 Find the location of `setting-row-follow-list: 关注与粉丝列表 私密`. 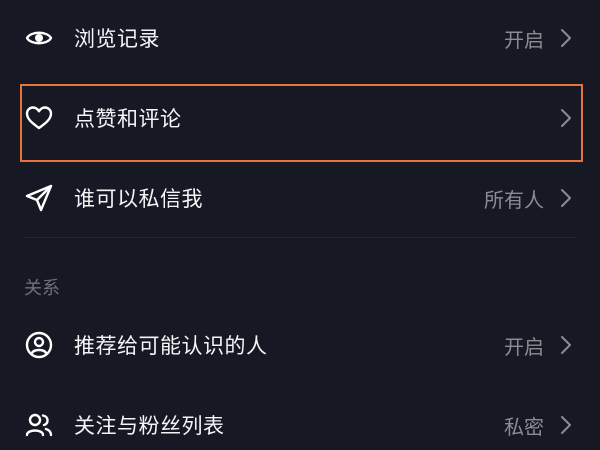

setting-row-follow-list: 关注与粉丝列表 私密 is located at coordinates (300, 420).